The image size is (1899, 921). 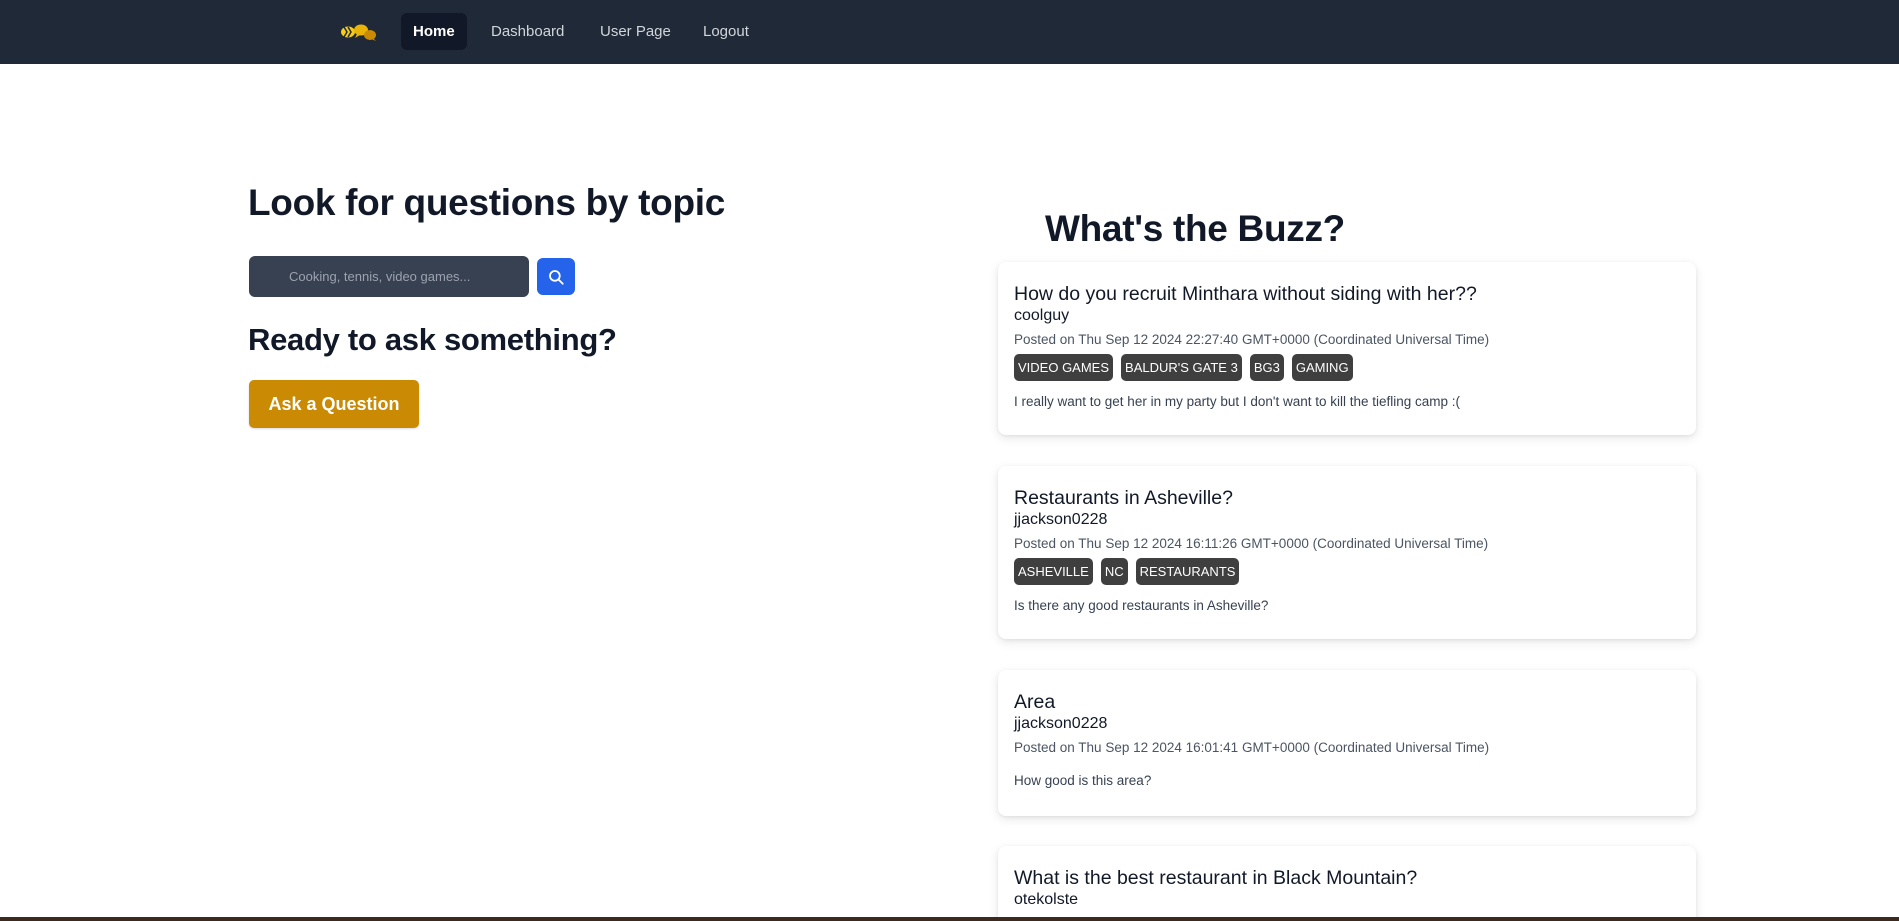 What do you see at coordinates (1181, 367) in the screenshot?
I see `tag-badge: BALDUR'S GATE 3` at bounding box center [1181, 367].